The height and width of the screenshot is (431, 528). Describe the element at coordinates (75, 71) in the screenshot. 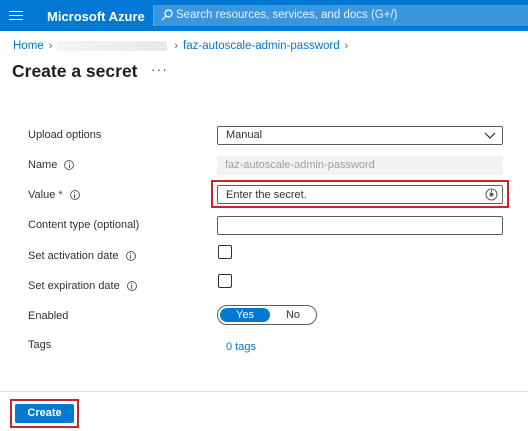

I see `page-title: Create a secret` at that location.